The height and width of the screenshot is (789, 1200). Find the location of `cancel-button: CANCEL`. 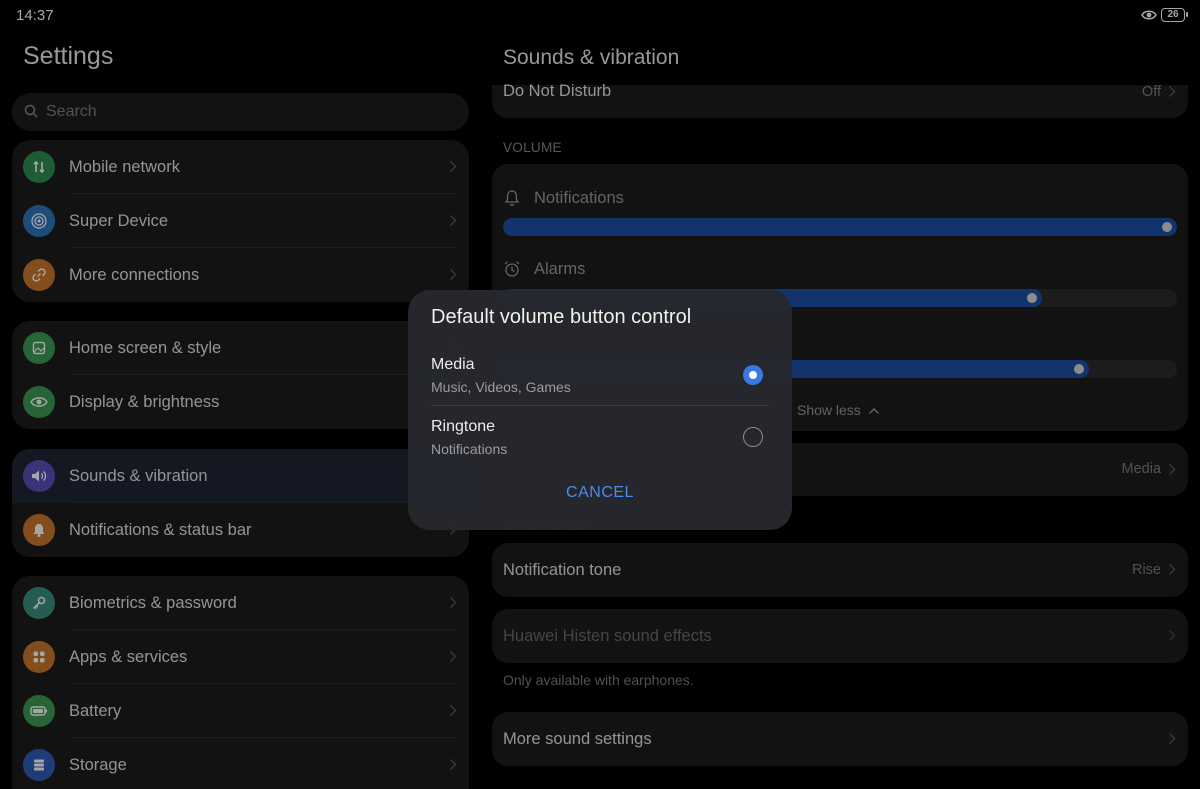

cancel-button: CANCEL is located at coordinates (600, 493).